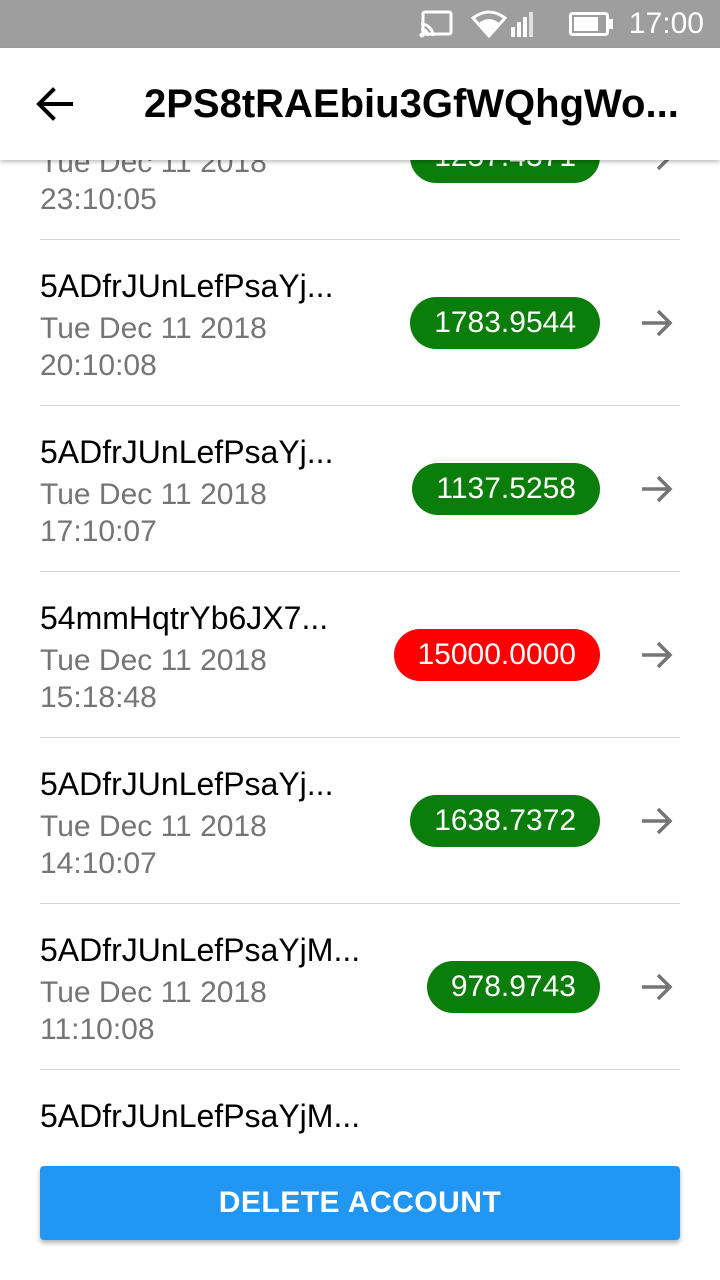  Describe the element at coordinates (98, 697) in the screenshot. I see `transaction-time: 15:18:48` at that location.